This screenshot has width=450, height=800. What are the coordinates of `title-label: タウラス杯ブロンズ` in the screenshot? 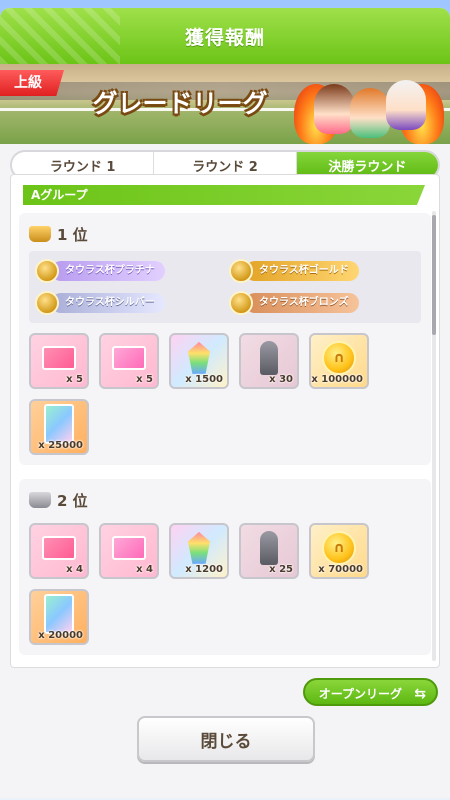 It's located at (302, 303).